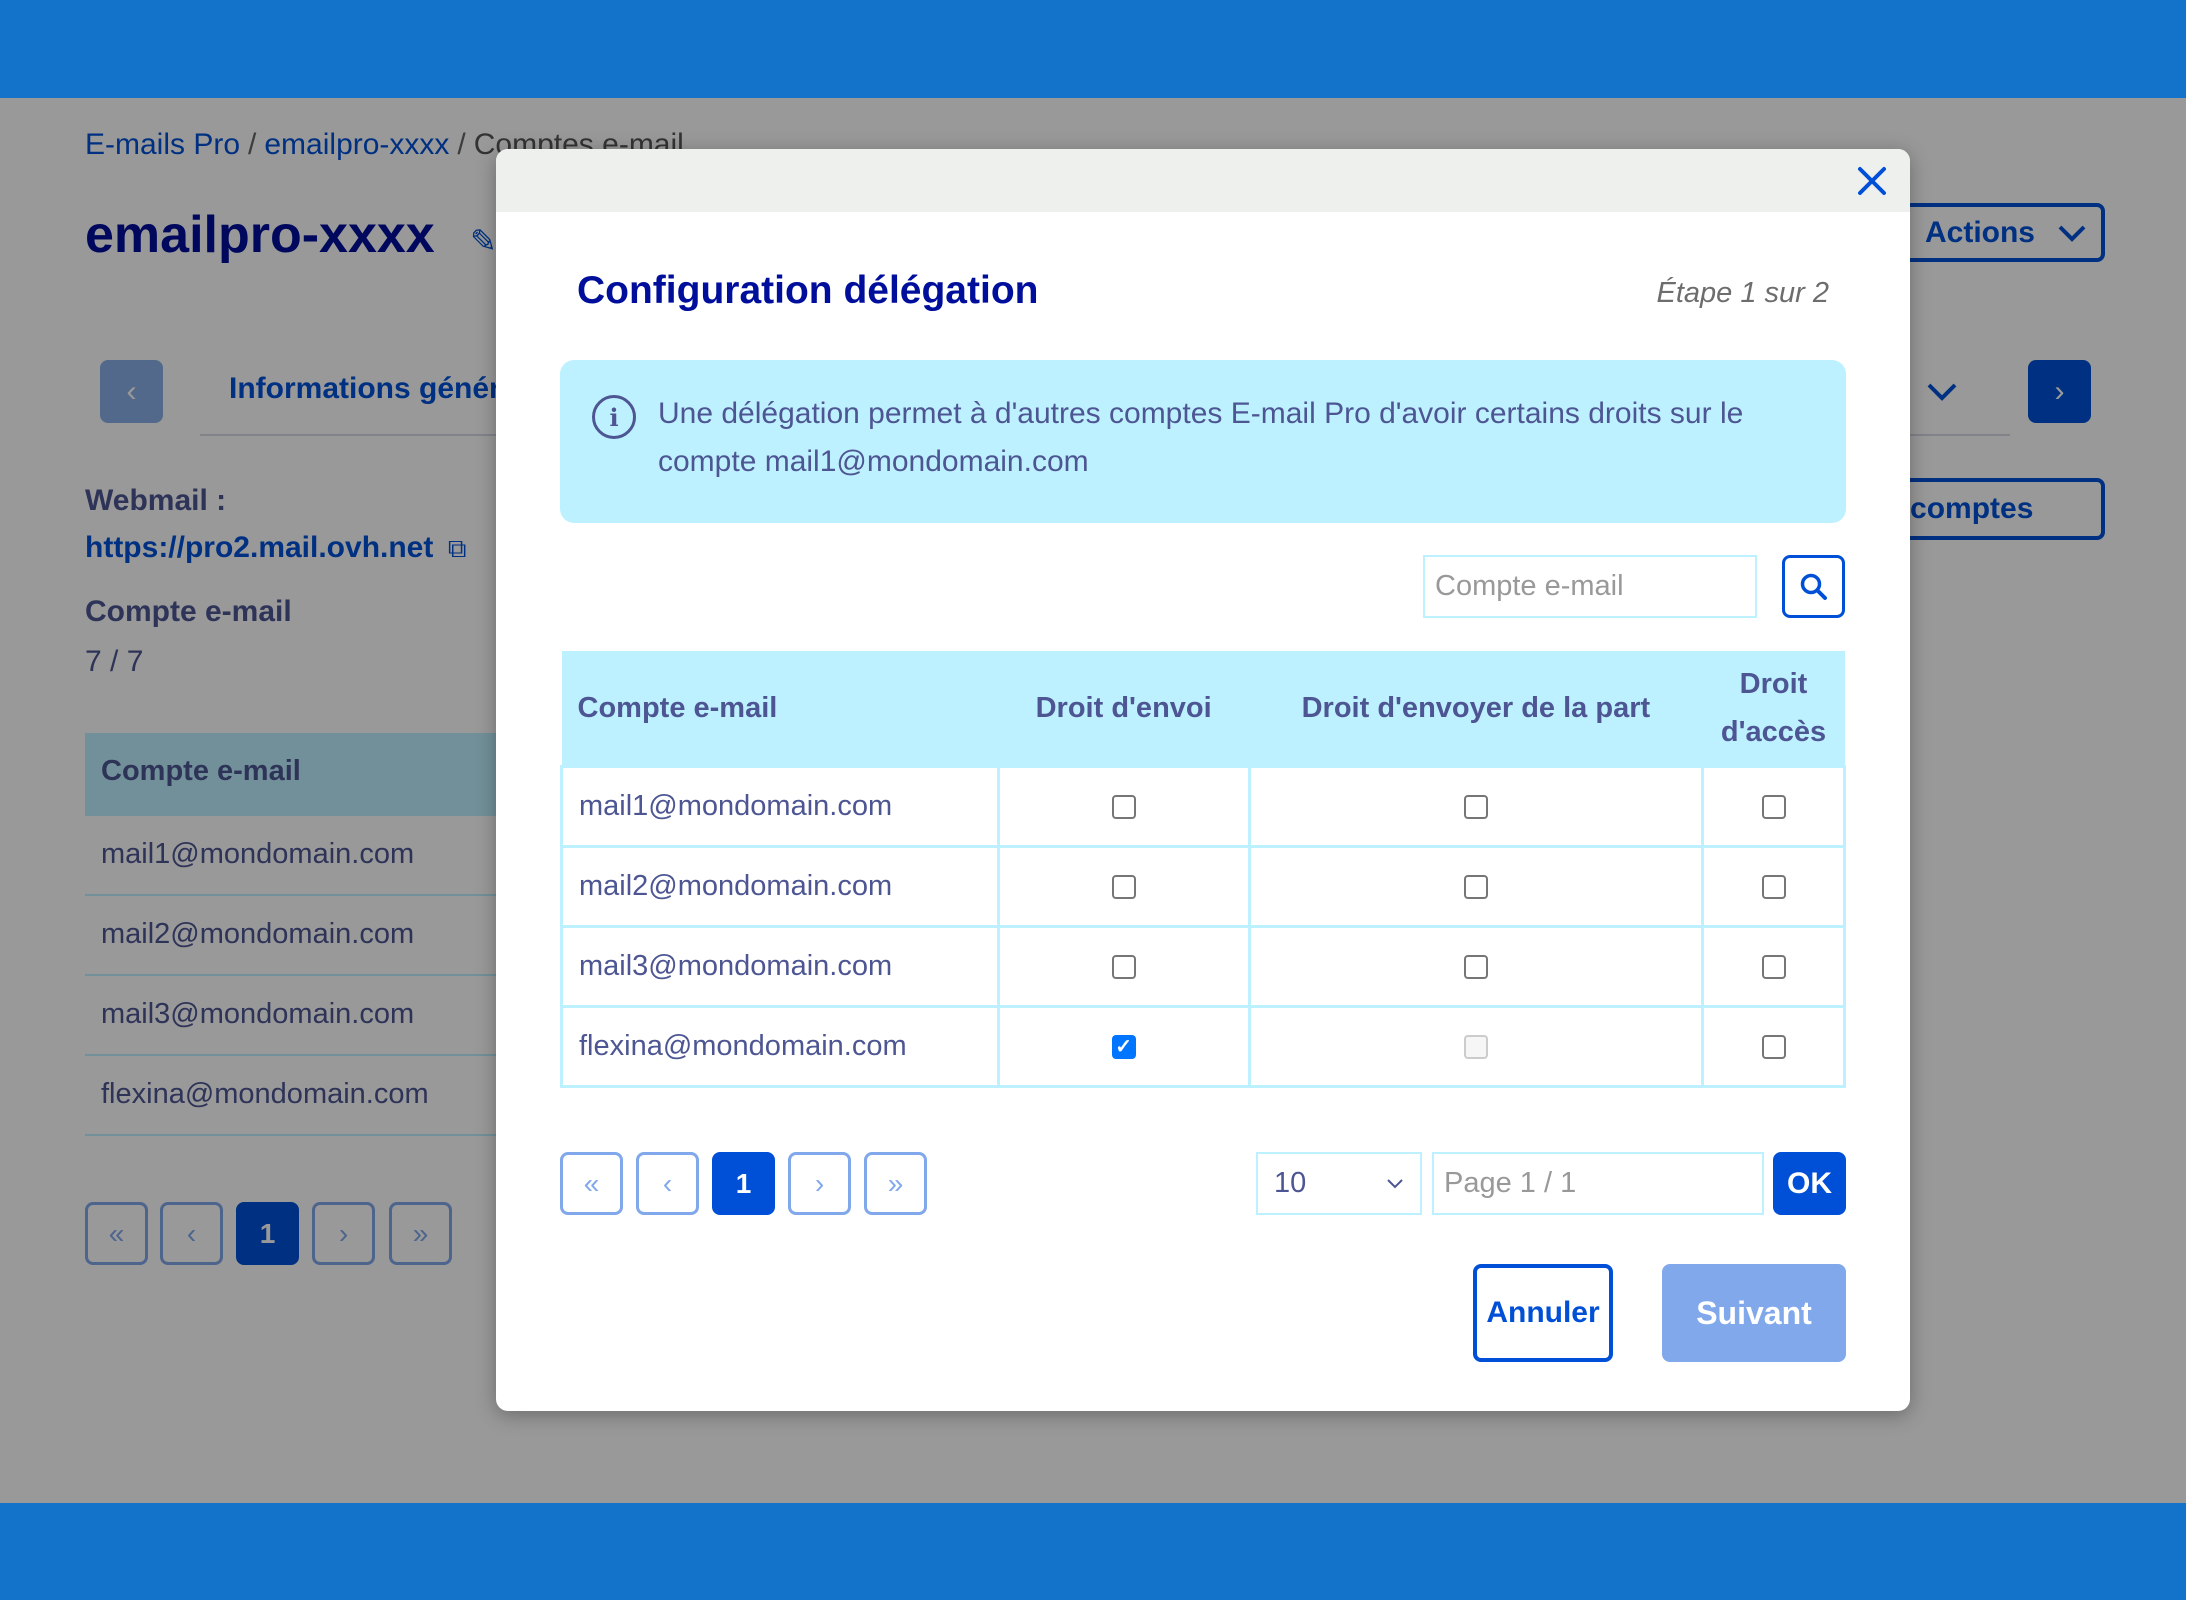 The image size is (2186, 1600). I want to click on modal-page-1-button: 1, so click(743, 1183).